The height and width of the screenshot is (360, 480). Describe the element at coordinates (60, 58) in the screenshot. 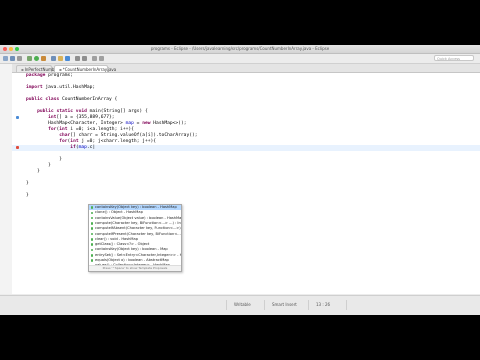

I see `new-package-icon` at that location.